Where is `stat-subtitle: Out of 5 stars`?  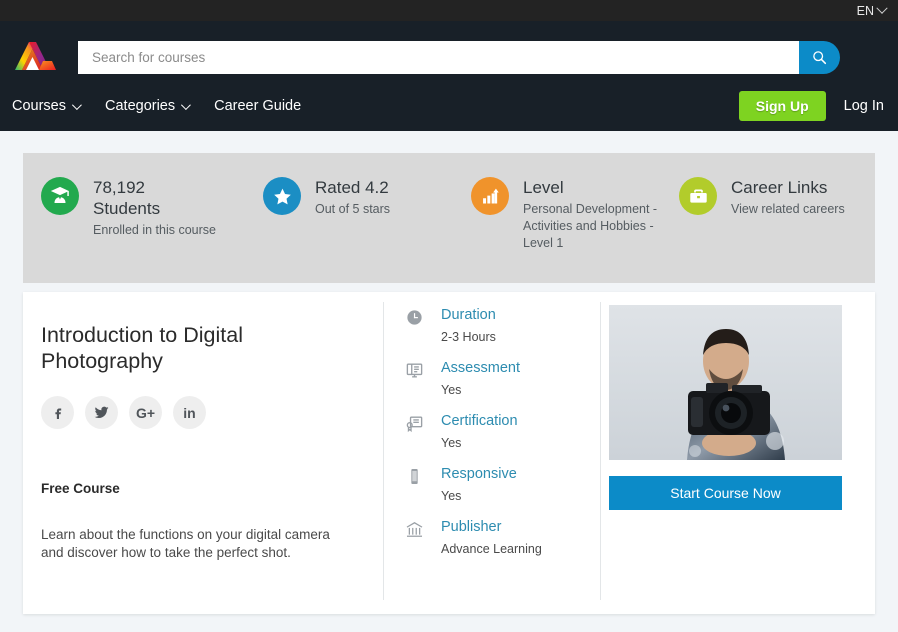
stat-subtitle: Out of 5 stars is located at coordinates (353, 209).